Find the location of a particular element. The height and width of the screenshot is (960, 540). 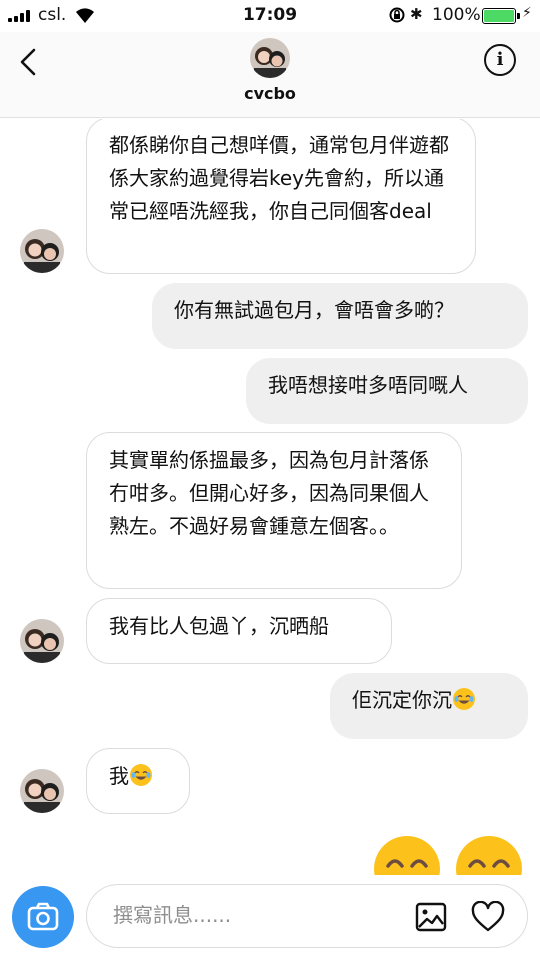

message-composer is located at coordinates (307, 916).